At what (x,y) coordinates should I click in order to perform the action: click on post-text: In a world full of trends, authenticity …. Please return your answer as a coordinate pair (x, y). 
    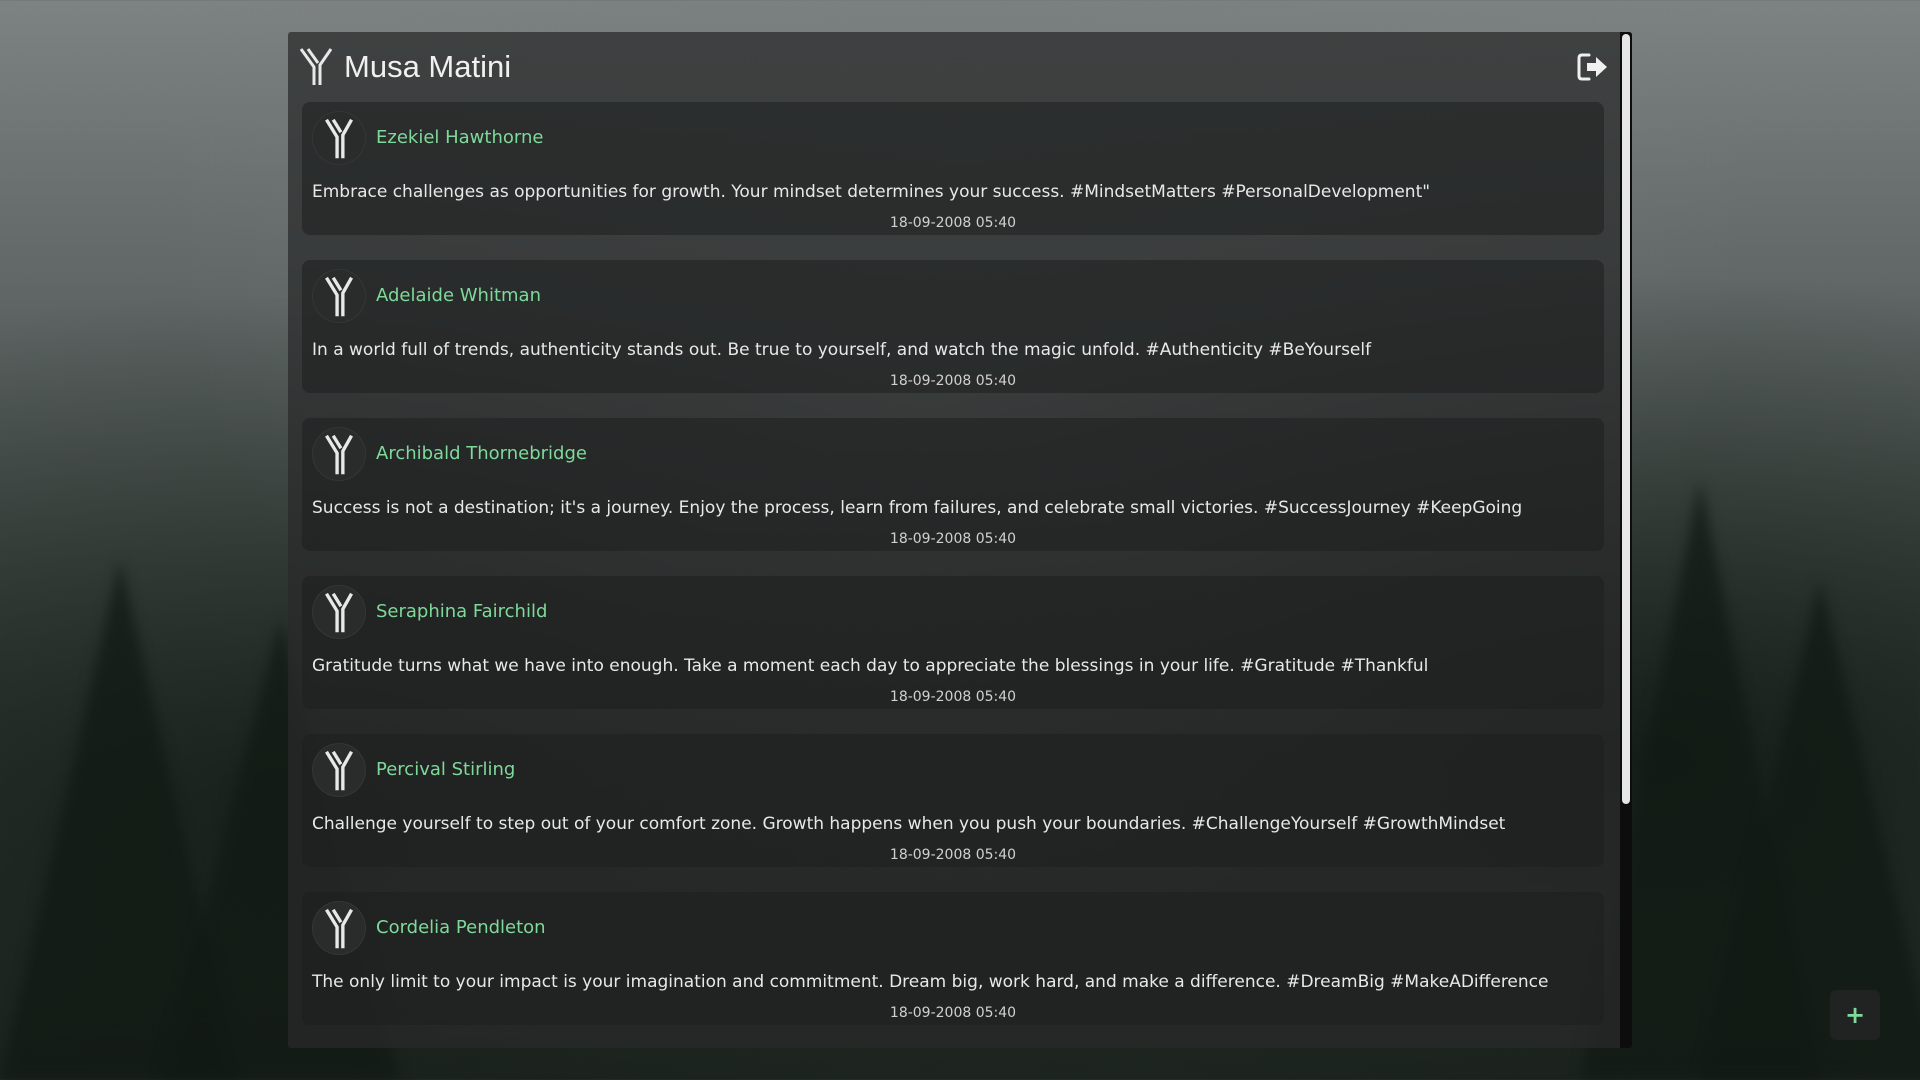
    Looking at the image, I should click on (842, 350).